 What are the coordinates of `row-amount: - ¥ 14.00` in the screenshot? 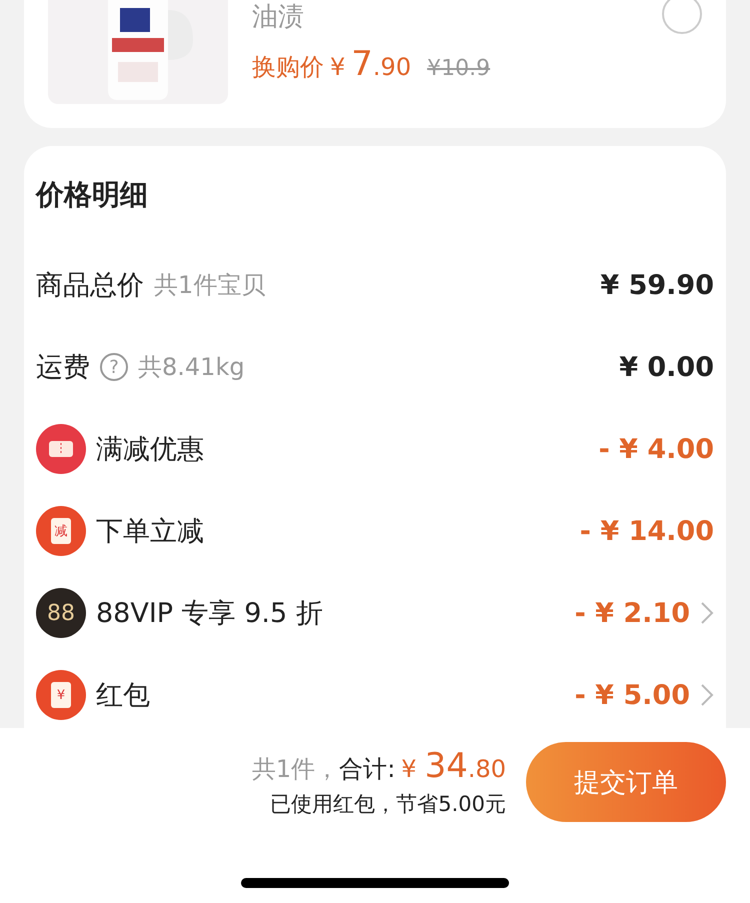 It's located at (647, 531).